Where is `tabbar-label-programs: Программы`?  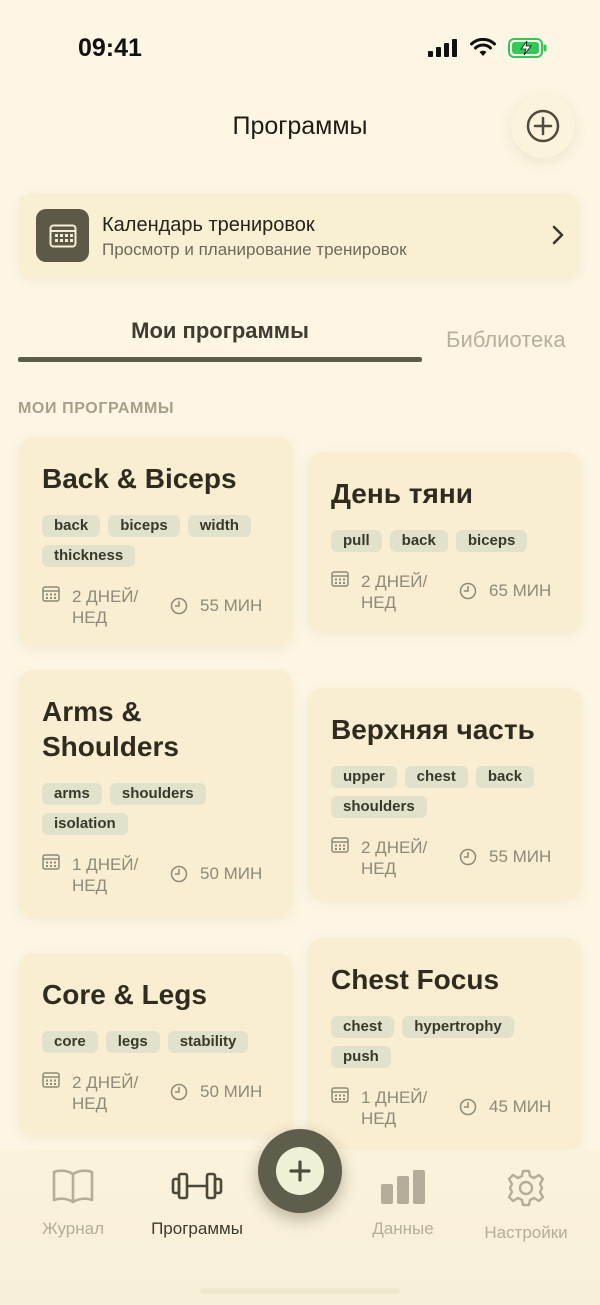
tabbar-label-programs: Программы is located at coordinates (197, 1228).